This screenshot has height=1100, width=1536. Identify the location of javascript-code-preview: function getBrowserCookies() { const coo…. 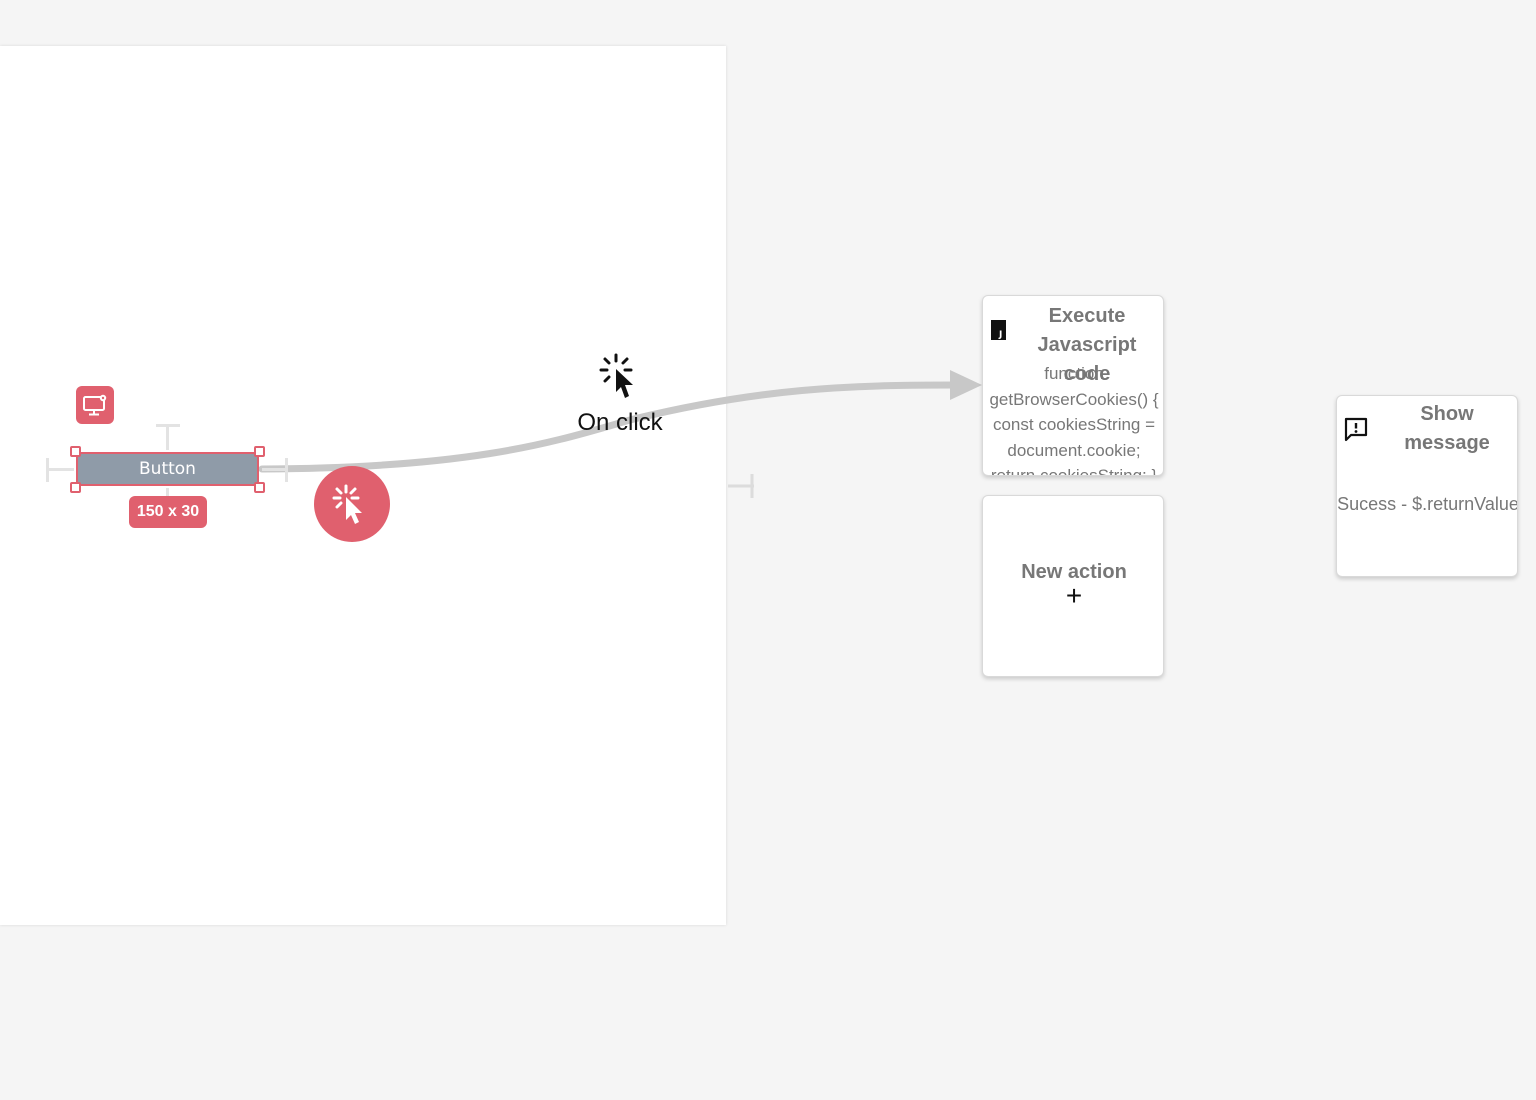
(1074, 420).